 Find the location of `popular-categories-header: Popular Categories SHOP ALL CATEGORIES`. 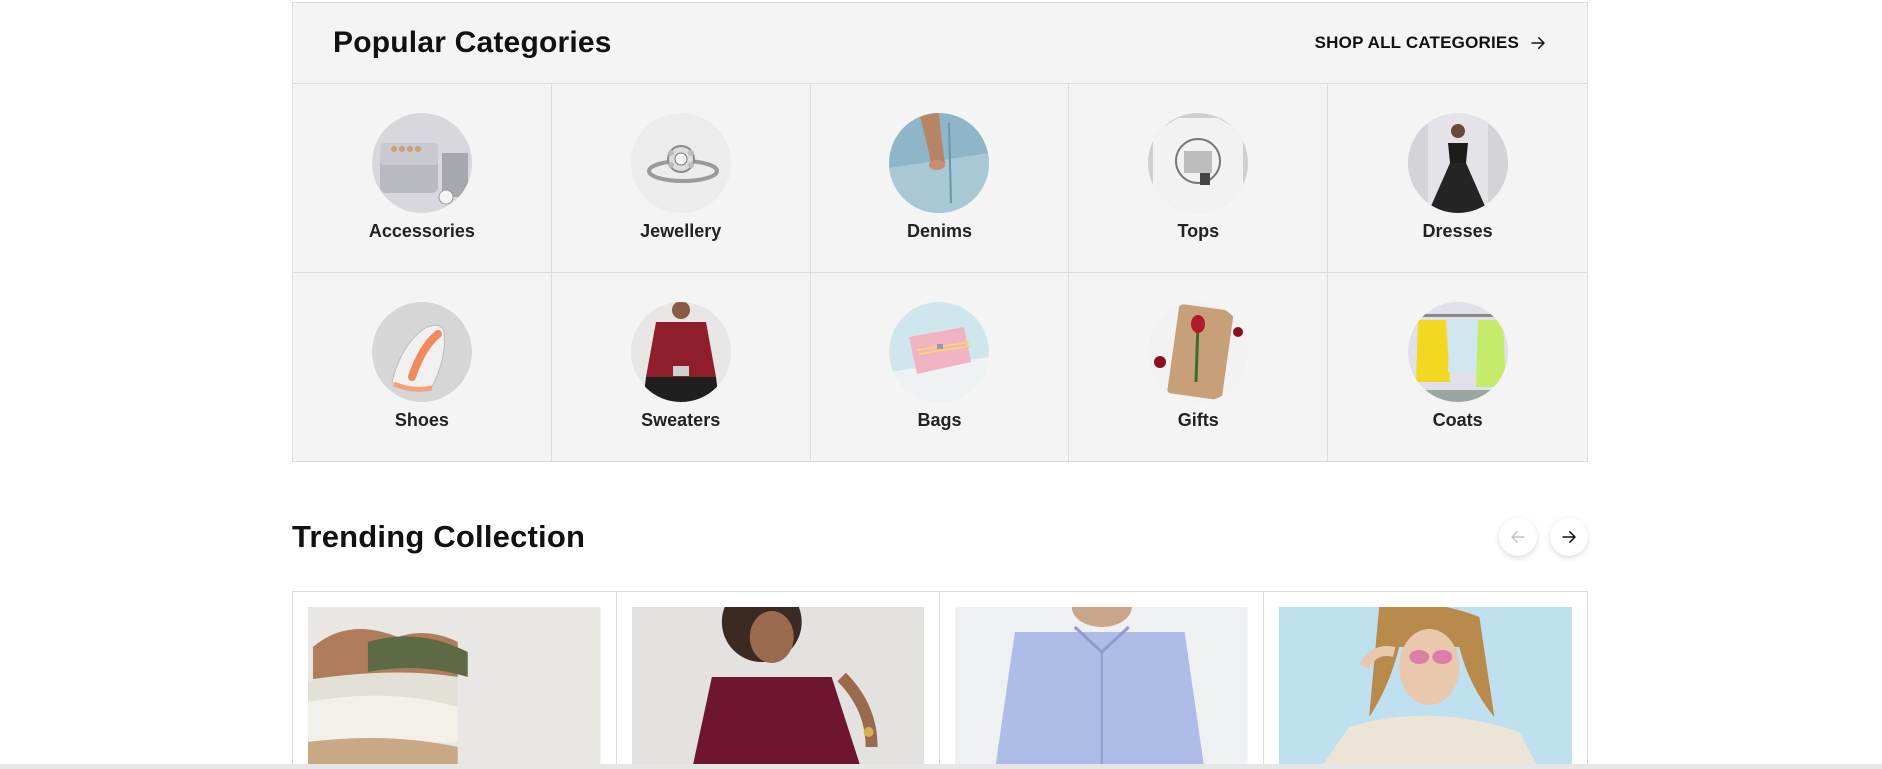

popular-categories-header: Popular Categories SHOP ALL CATEGORIES is located at coordinates (940, 43).